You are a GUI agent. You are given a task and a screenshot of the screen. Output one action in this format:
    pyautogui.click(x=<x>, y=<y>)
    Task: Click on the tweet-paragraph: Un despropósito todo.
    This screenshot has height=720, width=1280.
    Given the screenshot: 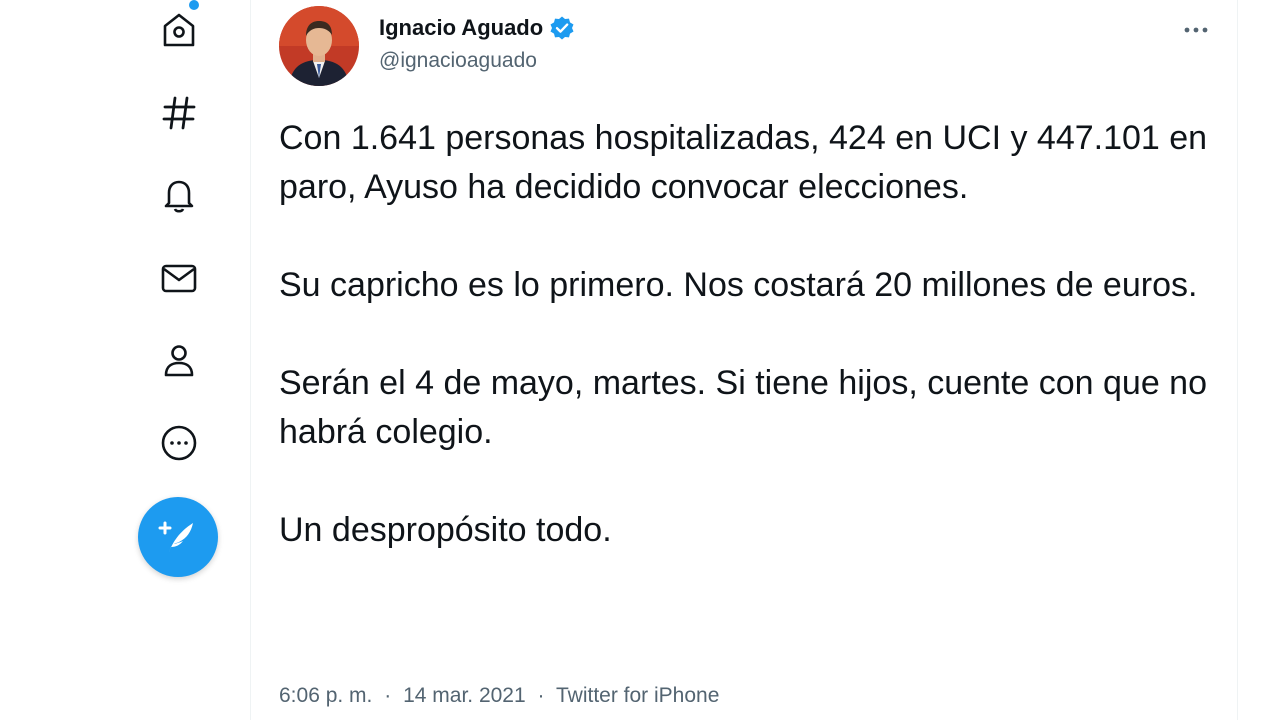 What is the action you would take?
    pyautogui.click(x=445, y=530)
    